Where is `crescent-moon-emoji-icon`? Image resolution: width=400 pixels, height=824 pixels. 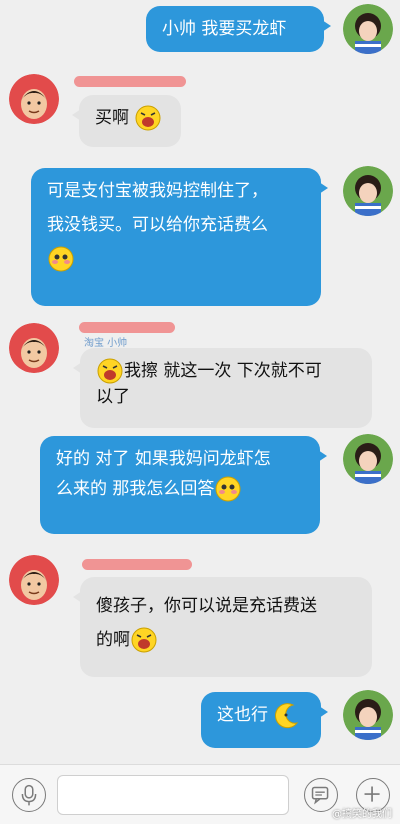
crescent-moon-emoji-icon is located at coordinates (287, 715).